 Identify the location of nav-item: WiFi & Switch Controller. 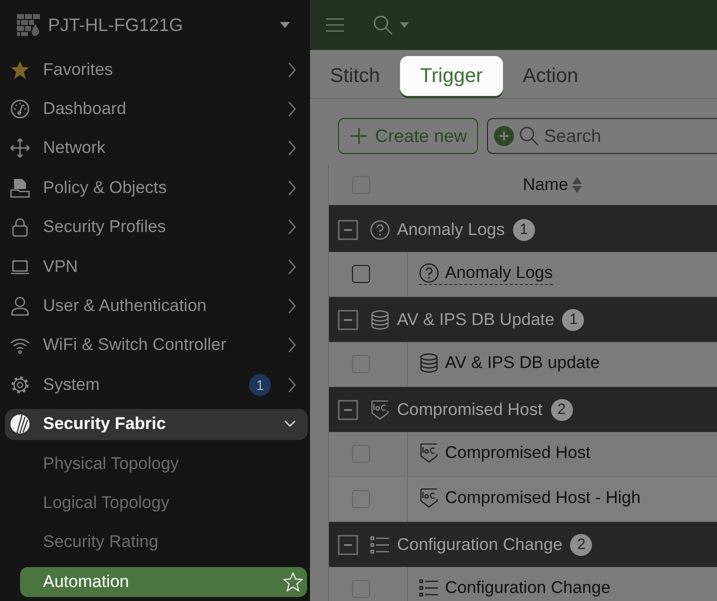
(156, 346).